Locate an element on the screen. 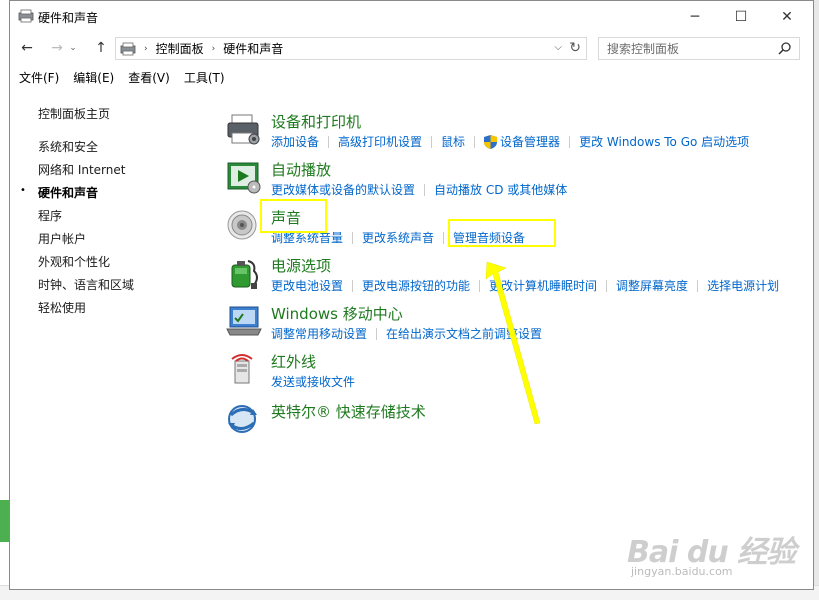 The image size is (819, 600). link-send-receive-files: 发送或接收文件 is located at coordinates (313, 381).